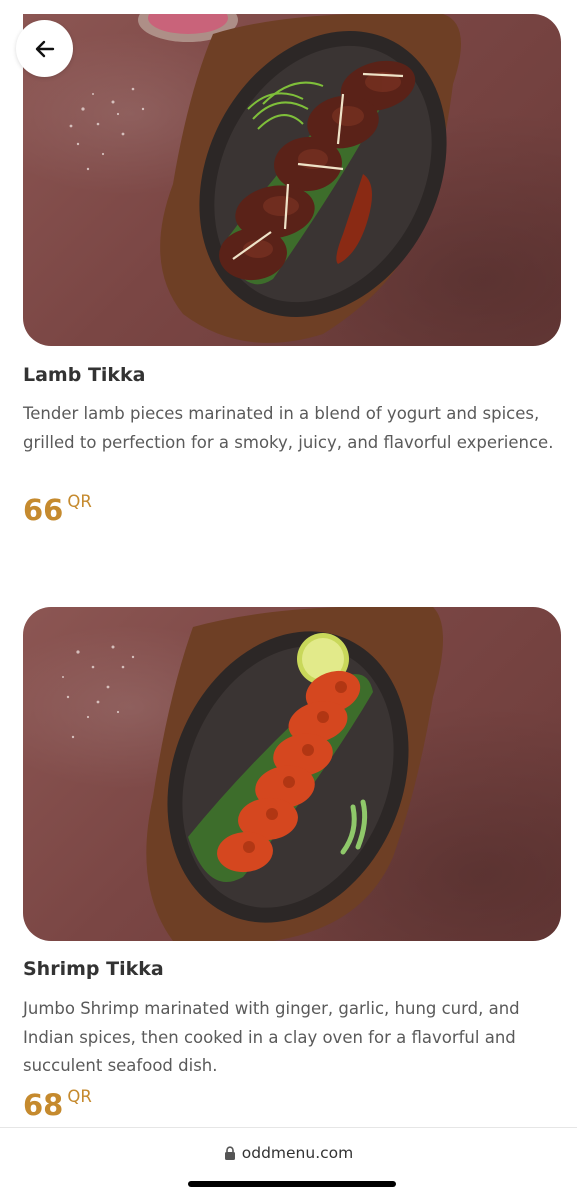 The height and width of the screenshot is (1200, 577). Describe the element at coordinates (229, 1153) in the screenshot. I see `lock-icon` at that location.